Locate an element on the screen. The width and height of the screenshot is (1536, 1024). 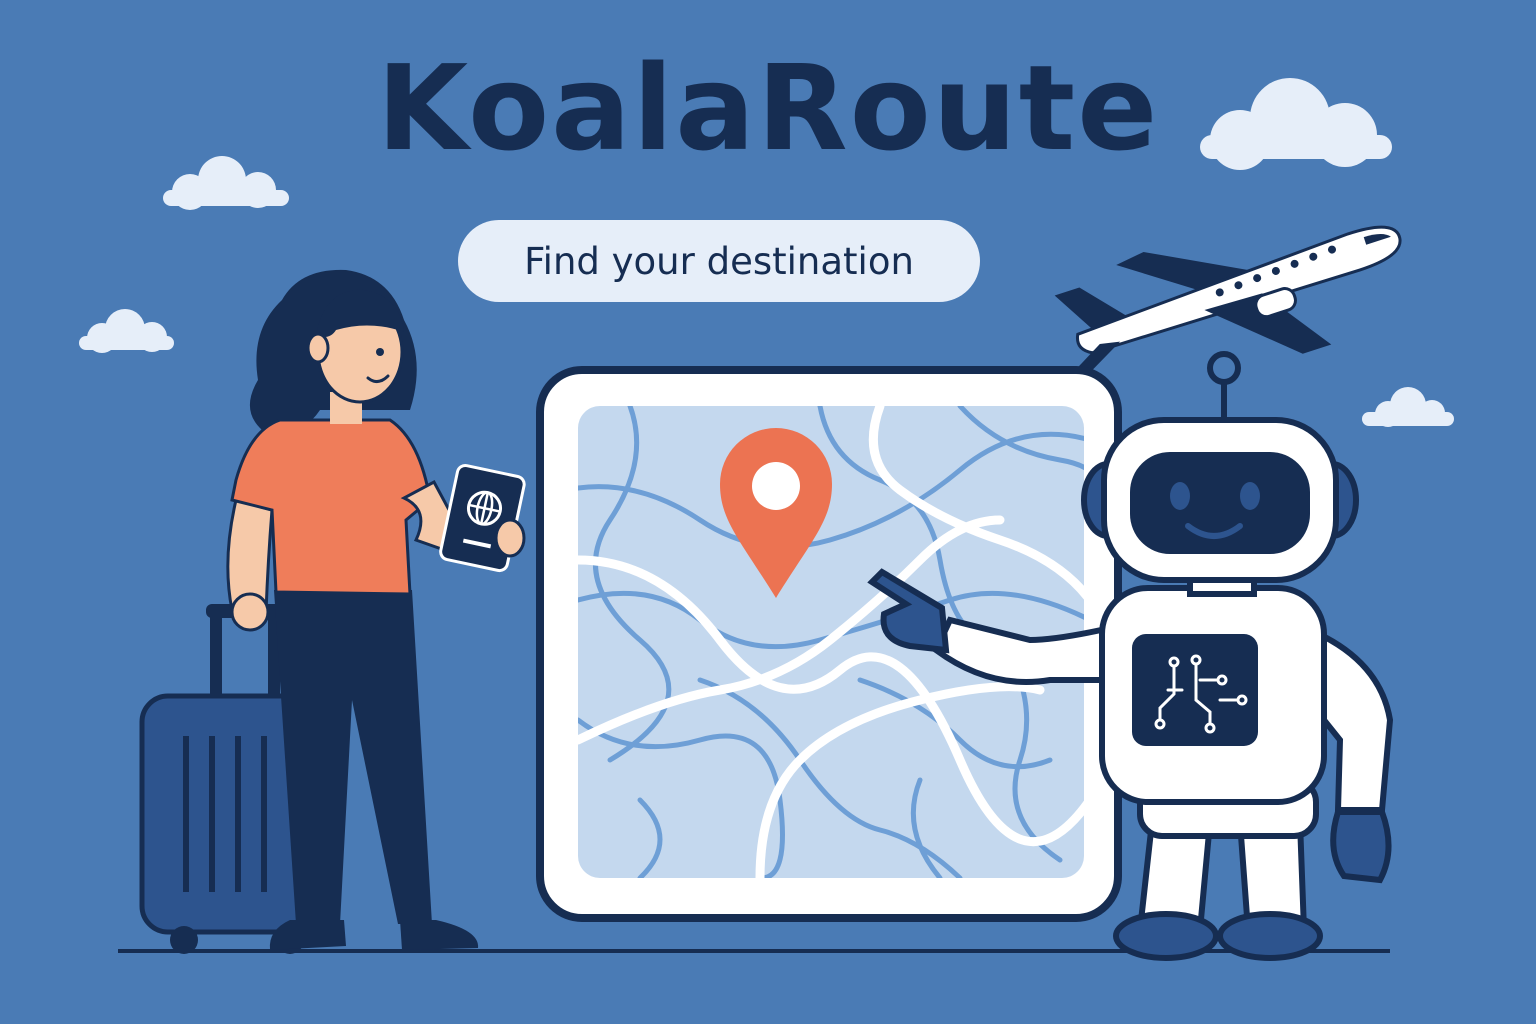
brand-title: KoalaRoute is located at coordinates (768, 108).